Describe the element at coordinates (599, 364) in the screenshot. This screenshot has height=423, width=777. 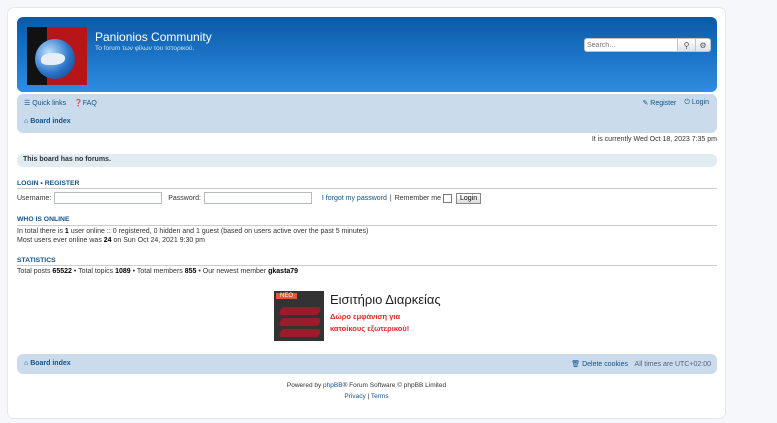
I see `delete-cookies-link: 🗑 Delete cookies` at that location.